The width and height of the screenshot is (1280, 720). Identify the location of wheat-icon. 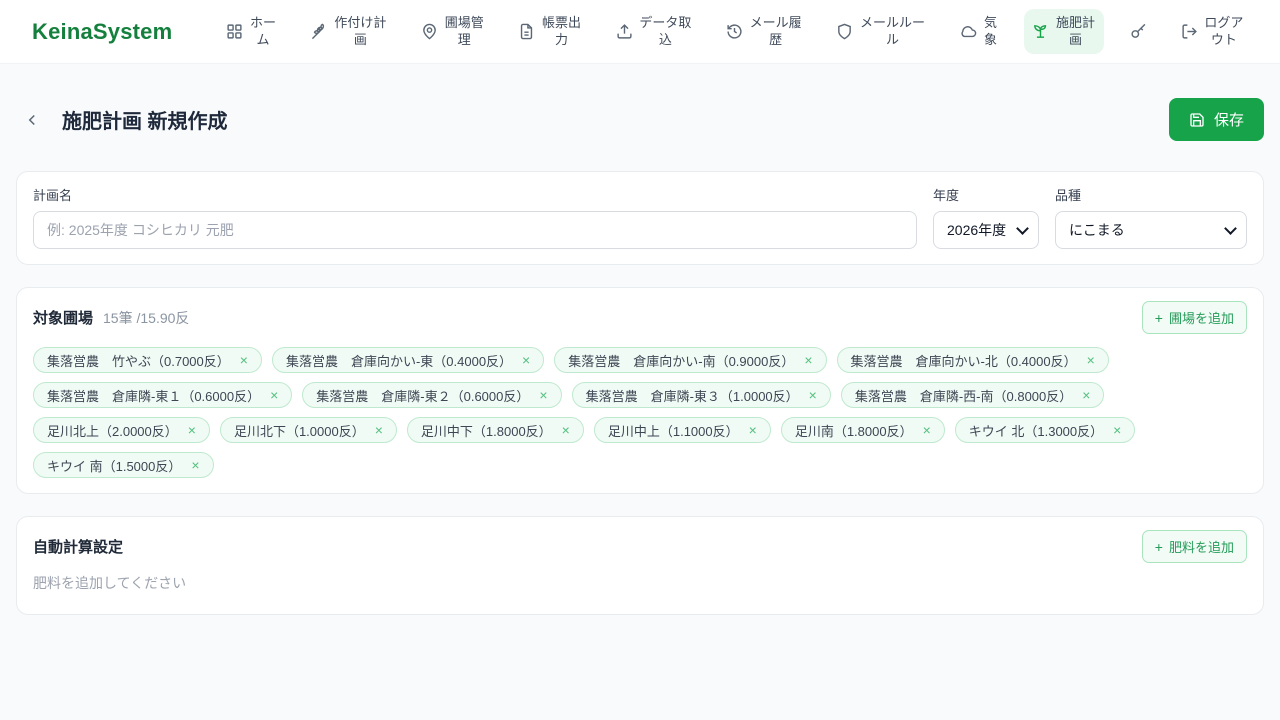
(319, 31).